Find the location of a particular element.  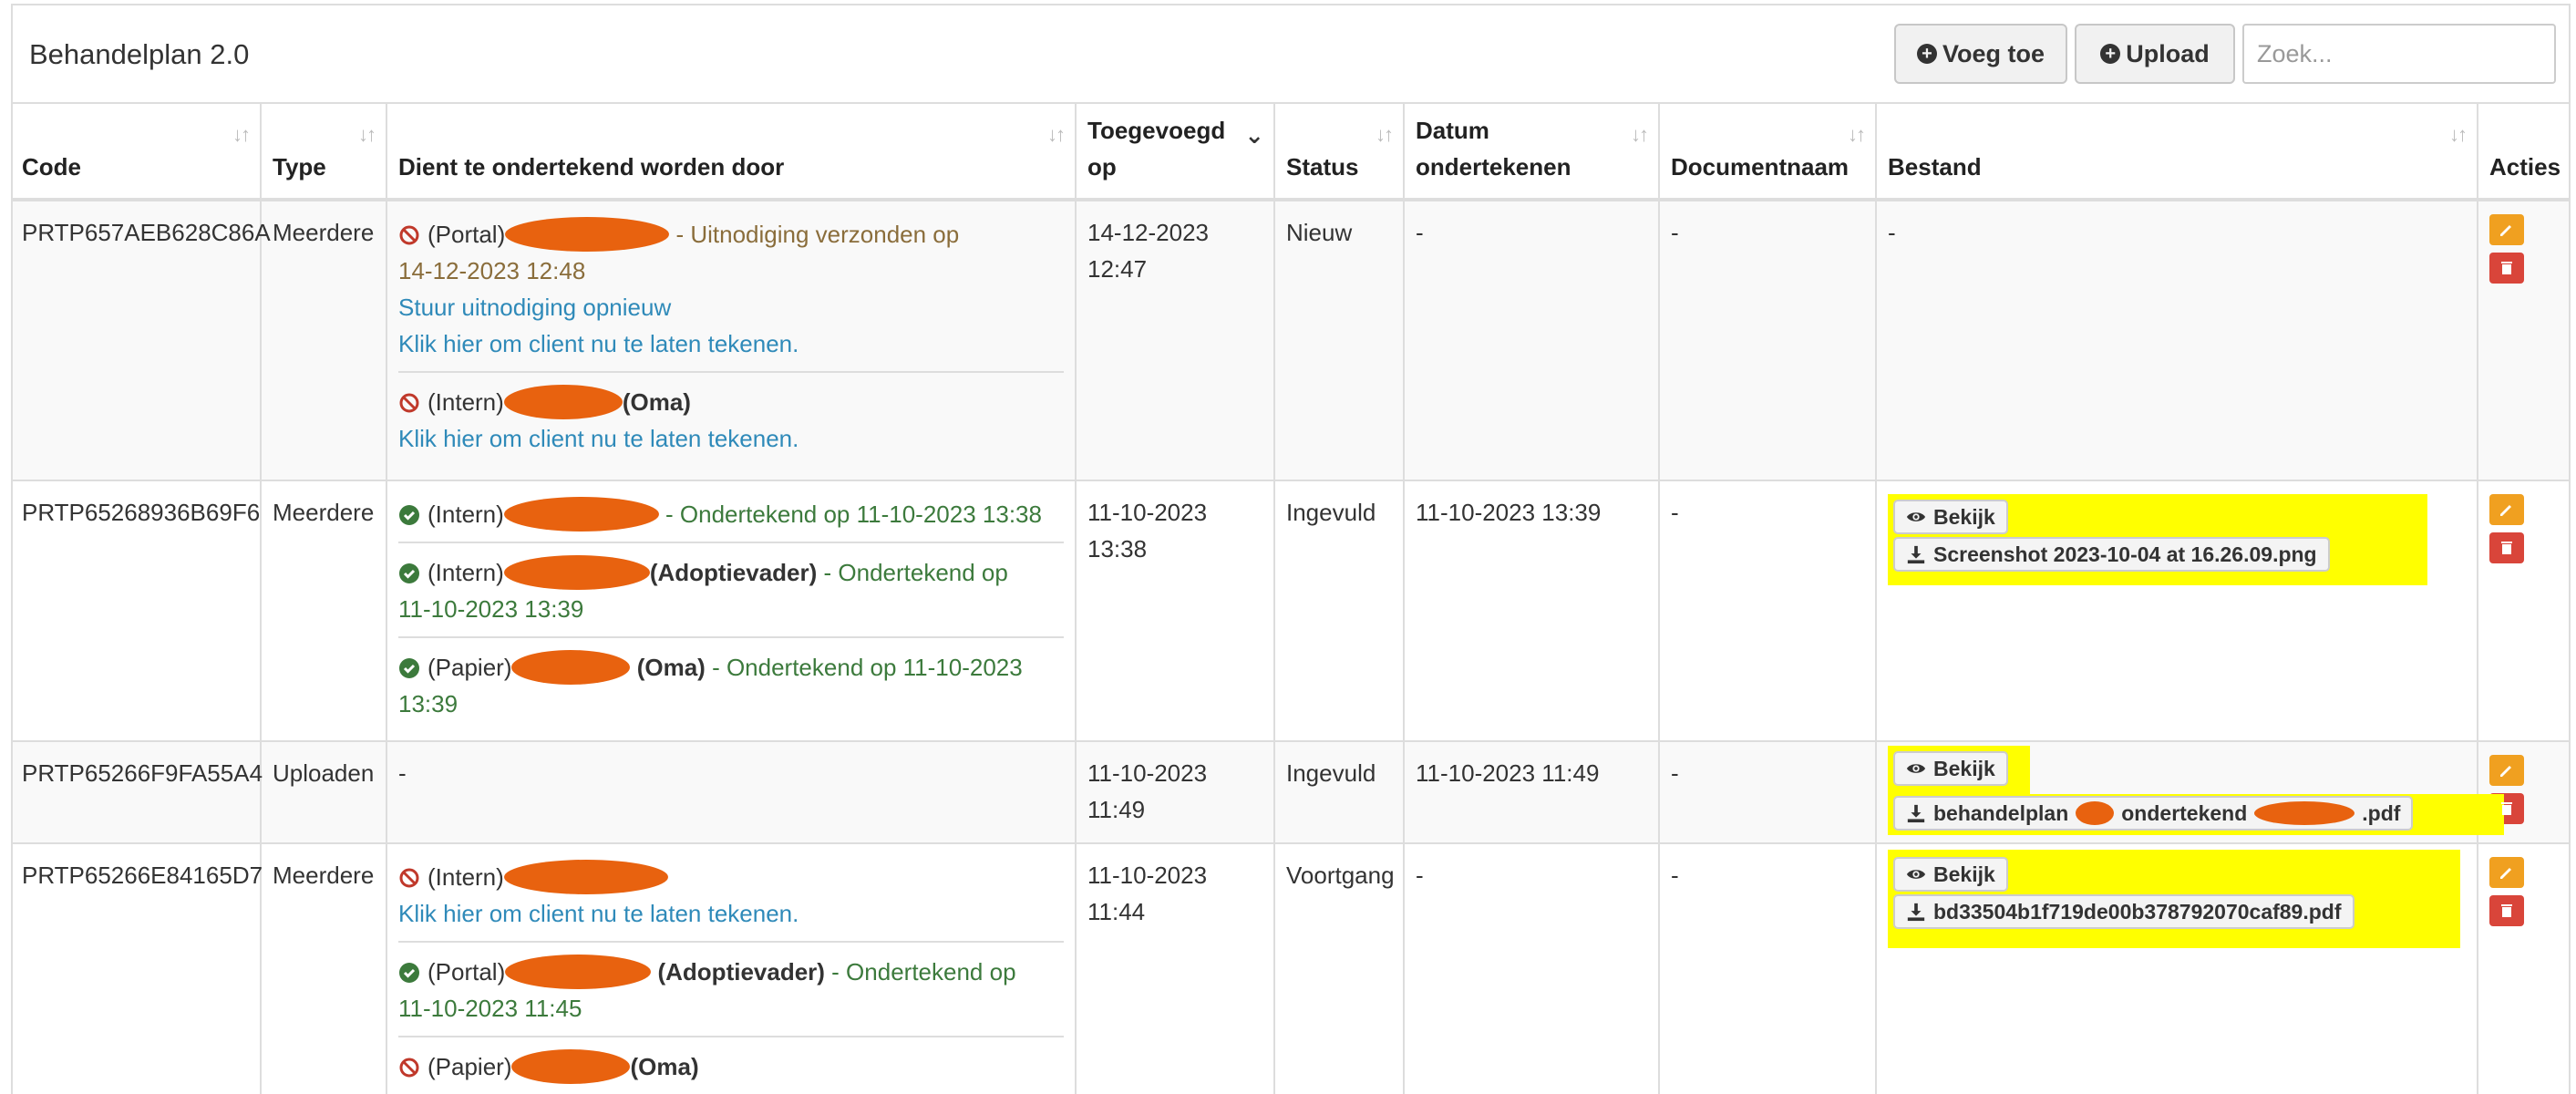

column-header-file: ↓↑ Bestand is located at coordinates (2177, 151).